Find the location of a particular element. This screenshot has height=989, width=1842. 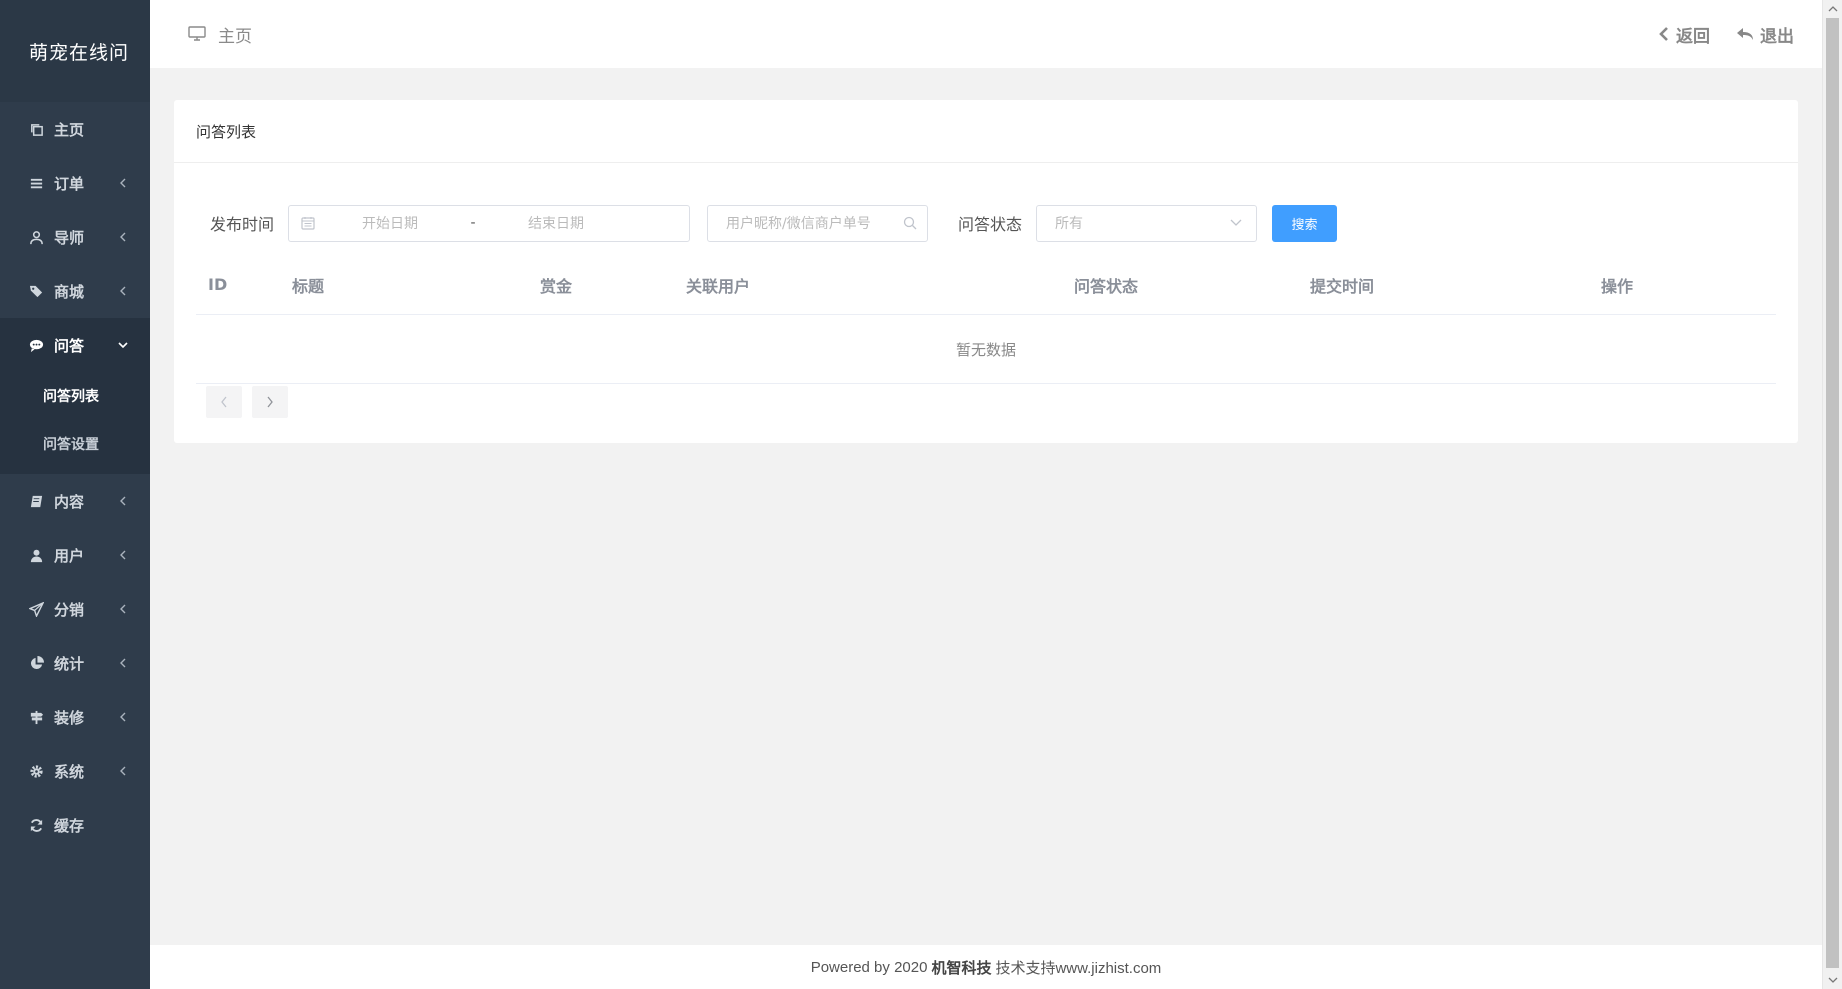

qa-table: ID 标题 赏金 关联用户 问答状态 提交时间 操作 暂无数据 is located at coordinates (986, 336).